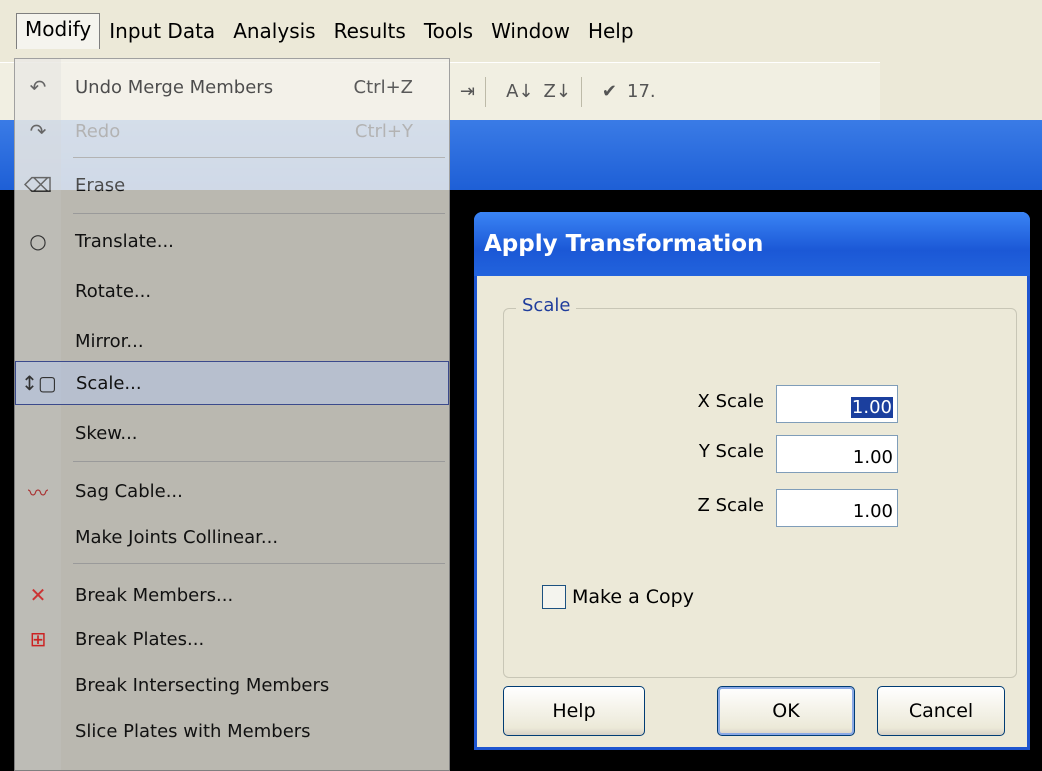  What do you see at coordinates (174, 87) in the screenshot?
I see `menu-item-label: Undo Merge Members` at bounding box center [174, 87].